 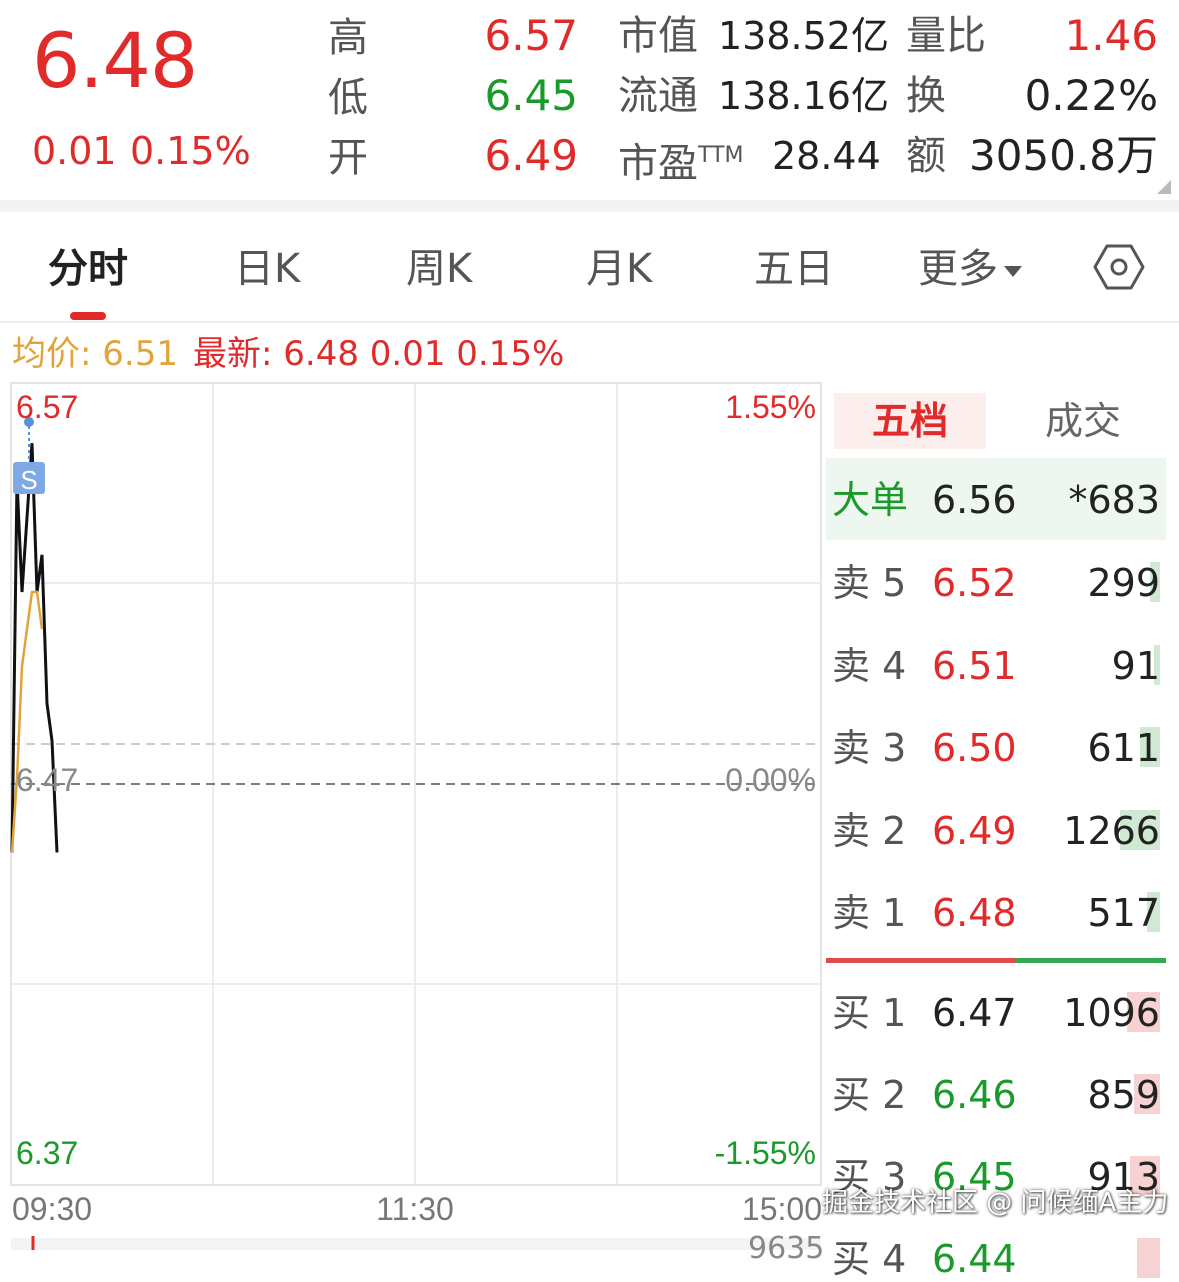 What do you see at coordinates (826, 156) in the screenshot?
I see `pe-value: 28.44` at bounding box center [826, 156].